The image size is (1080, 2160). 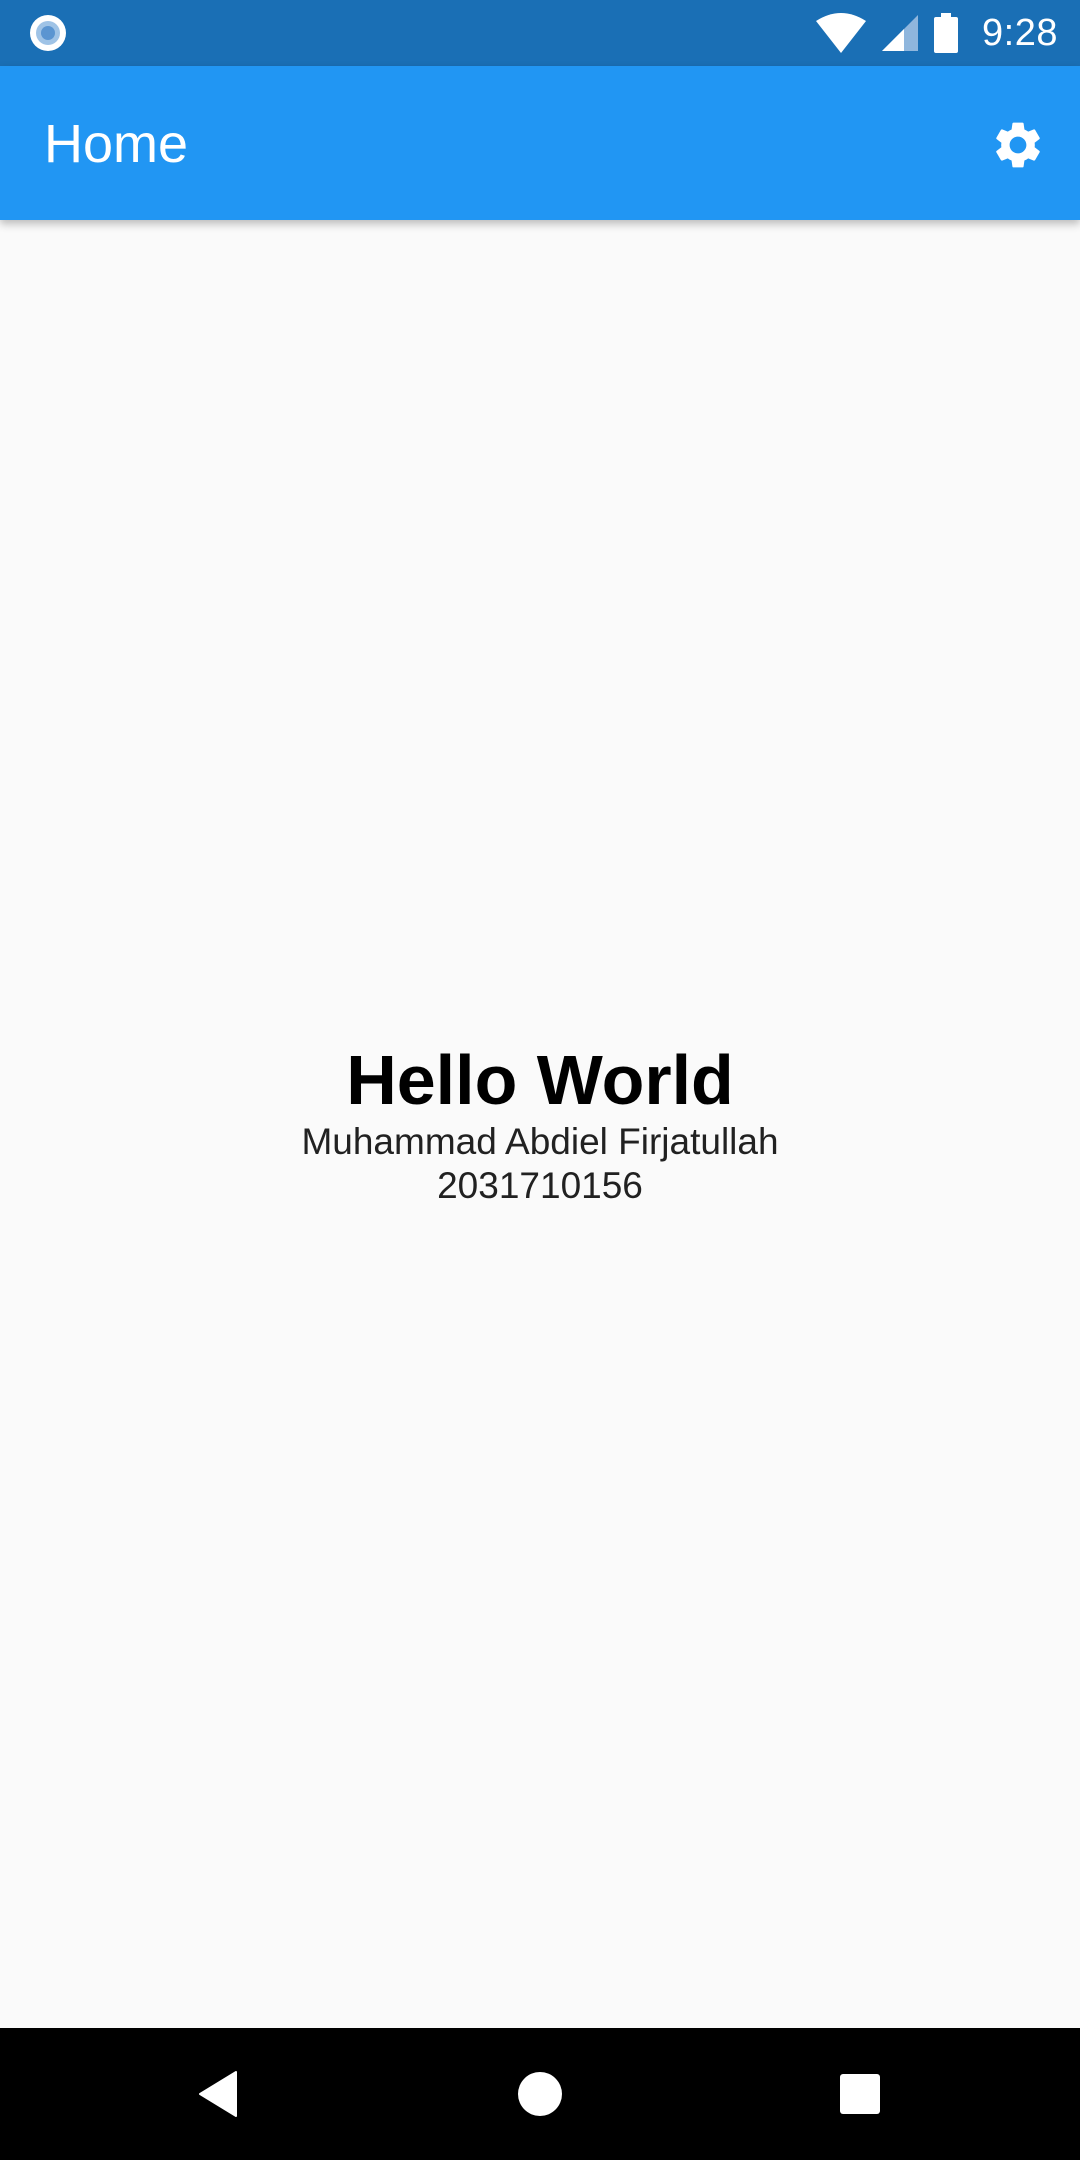 I want to click on student-name: Muhammad Abdiel Firjatullah, so click(x=540, y=1141).